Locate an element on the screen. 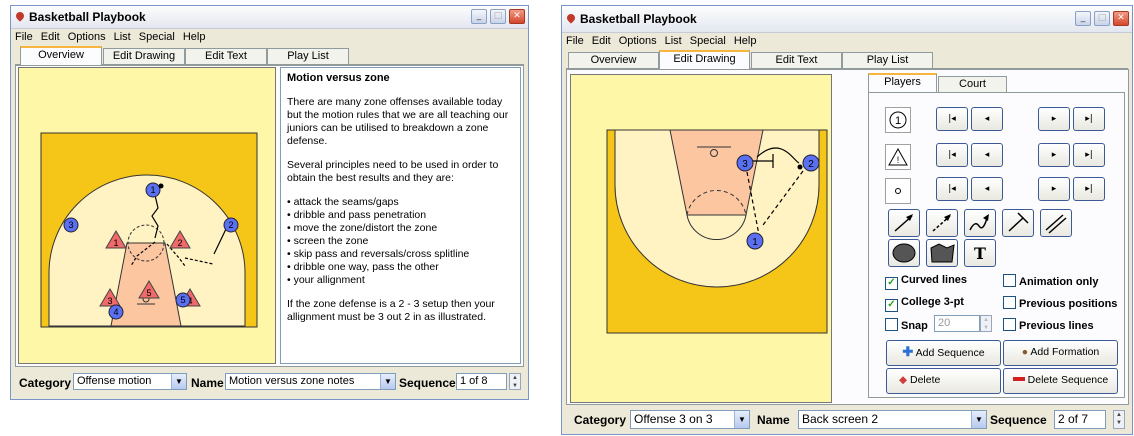  player-3-label: 3 is located at coordinates (745, 164).